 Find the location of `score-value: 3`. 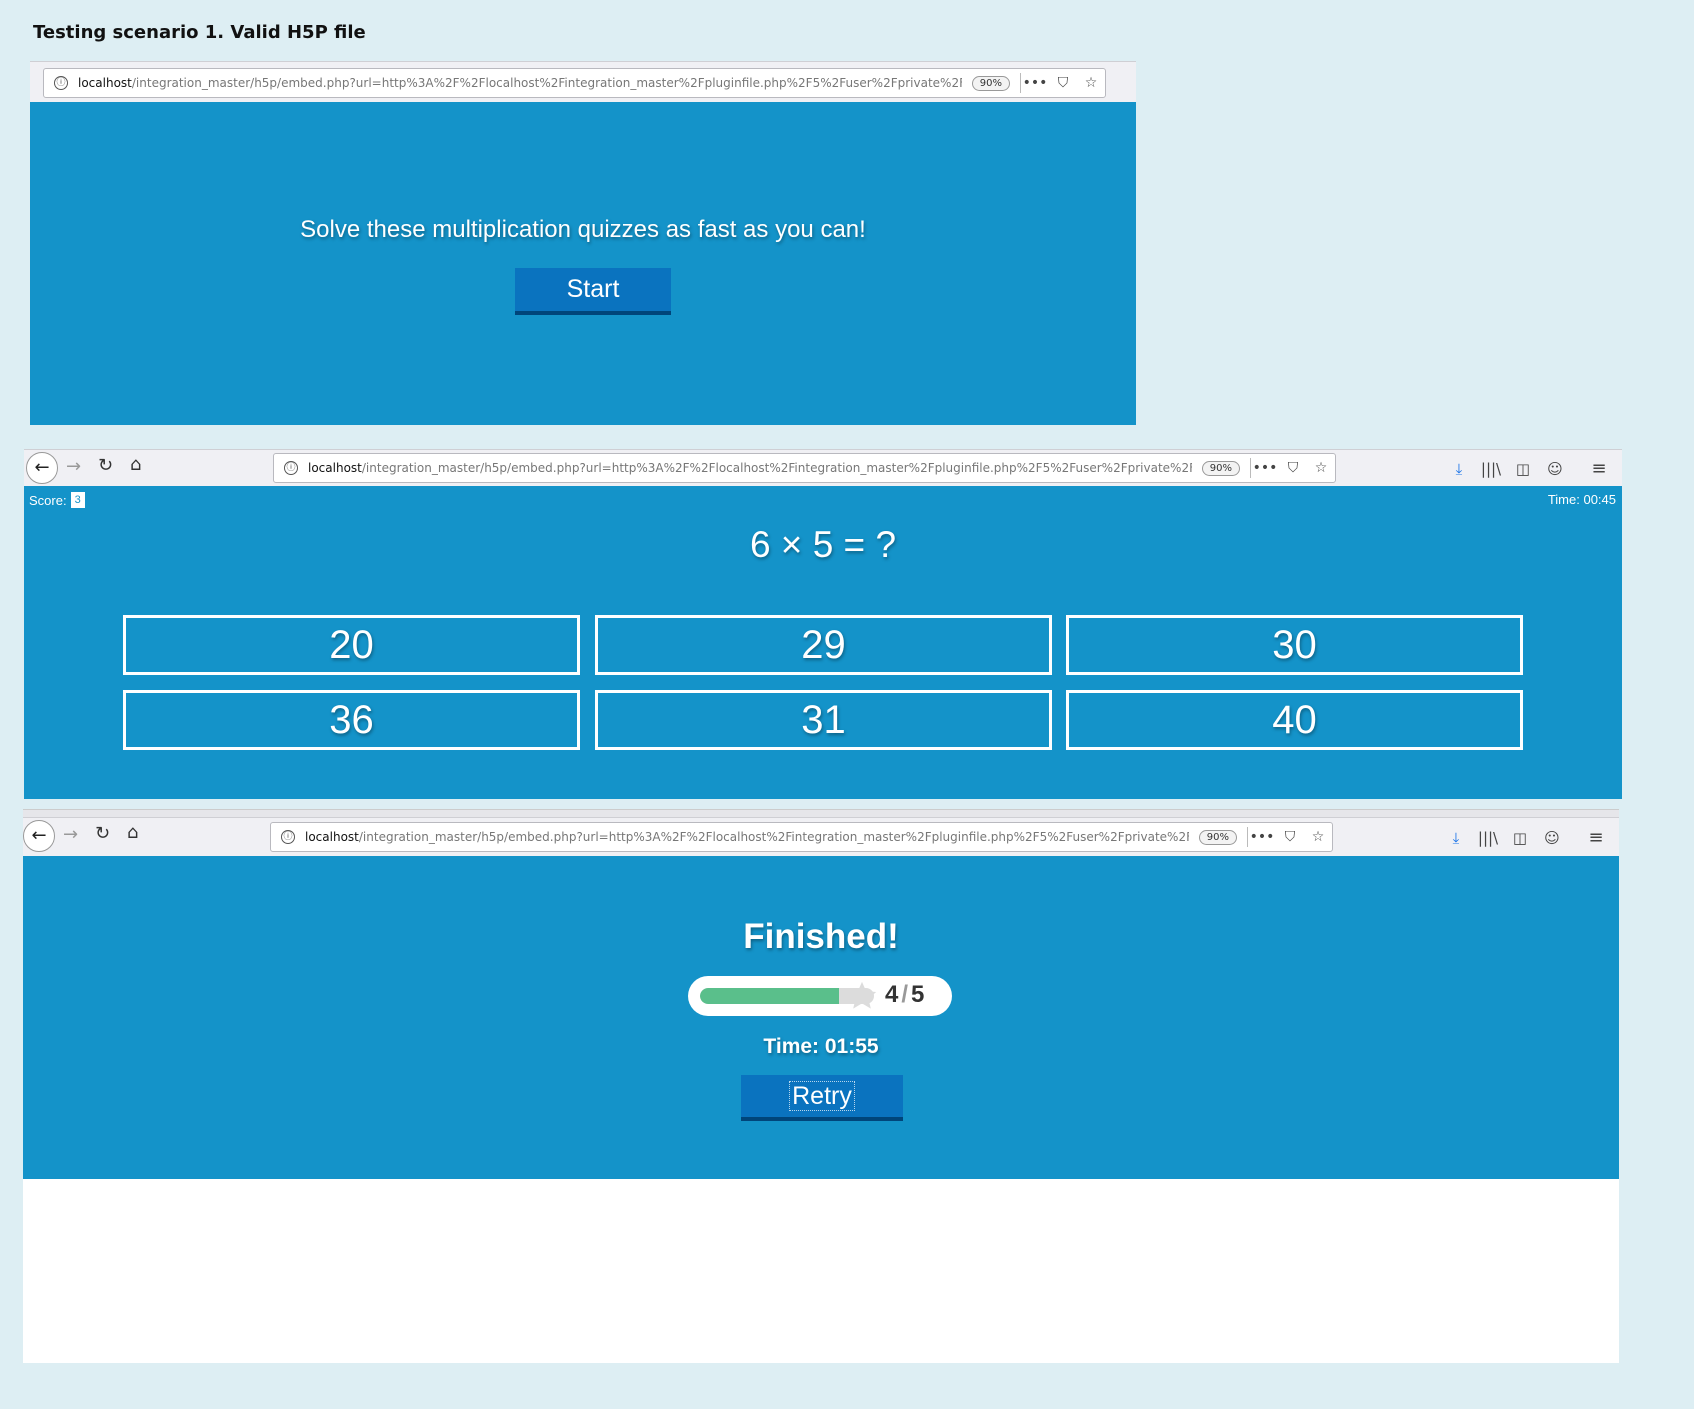

score-value: 3 is located at coordinates (77, 500).